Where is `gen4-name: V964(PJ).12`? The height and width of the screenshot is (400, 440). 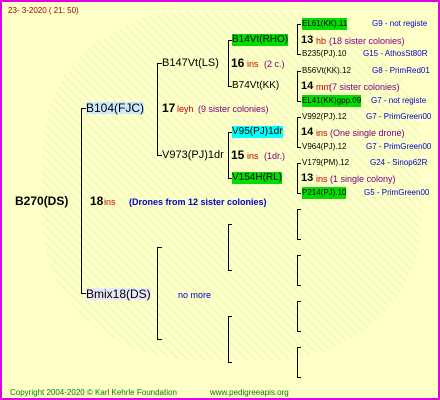 gen4-name: V964(PJ).12 is located at coordinates (324, 147).